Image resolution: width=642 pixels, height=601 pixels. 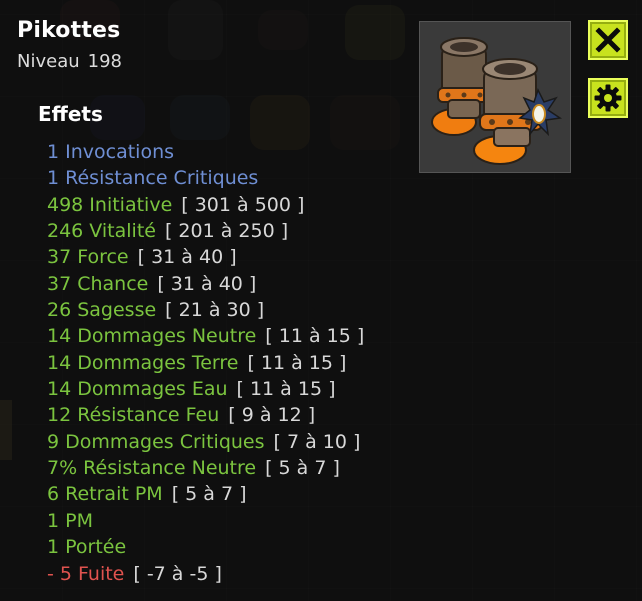 What do you see at coordinates (243, 204) in the screenshot?
I see `effect-range: [ 301 à 500 ]` at bounding box center [243, 204].